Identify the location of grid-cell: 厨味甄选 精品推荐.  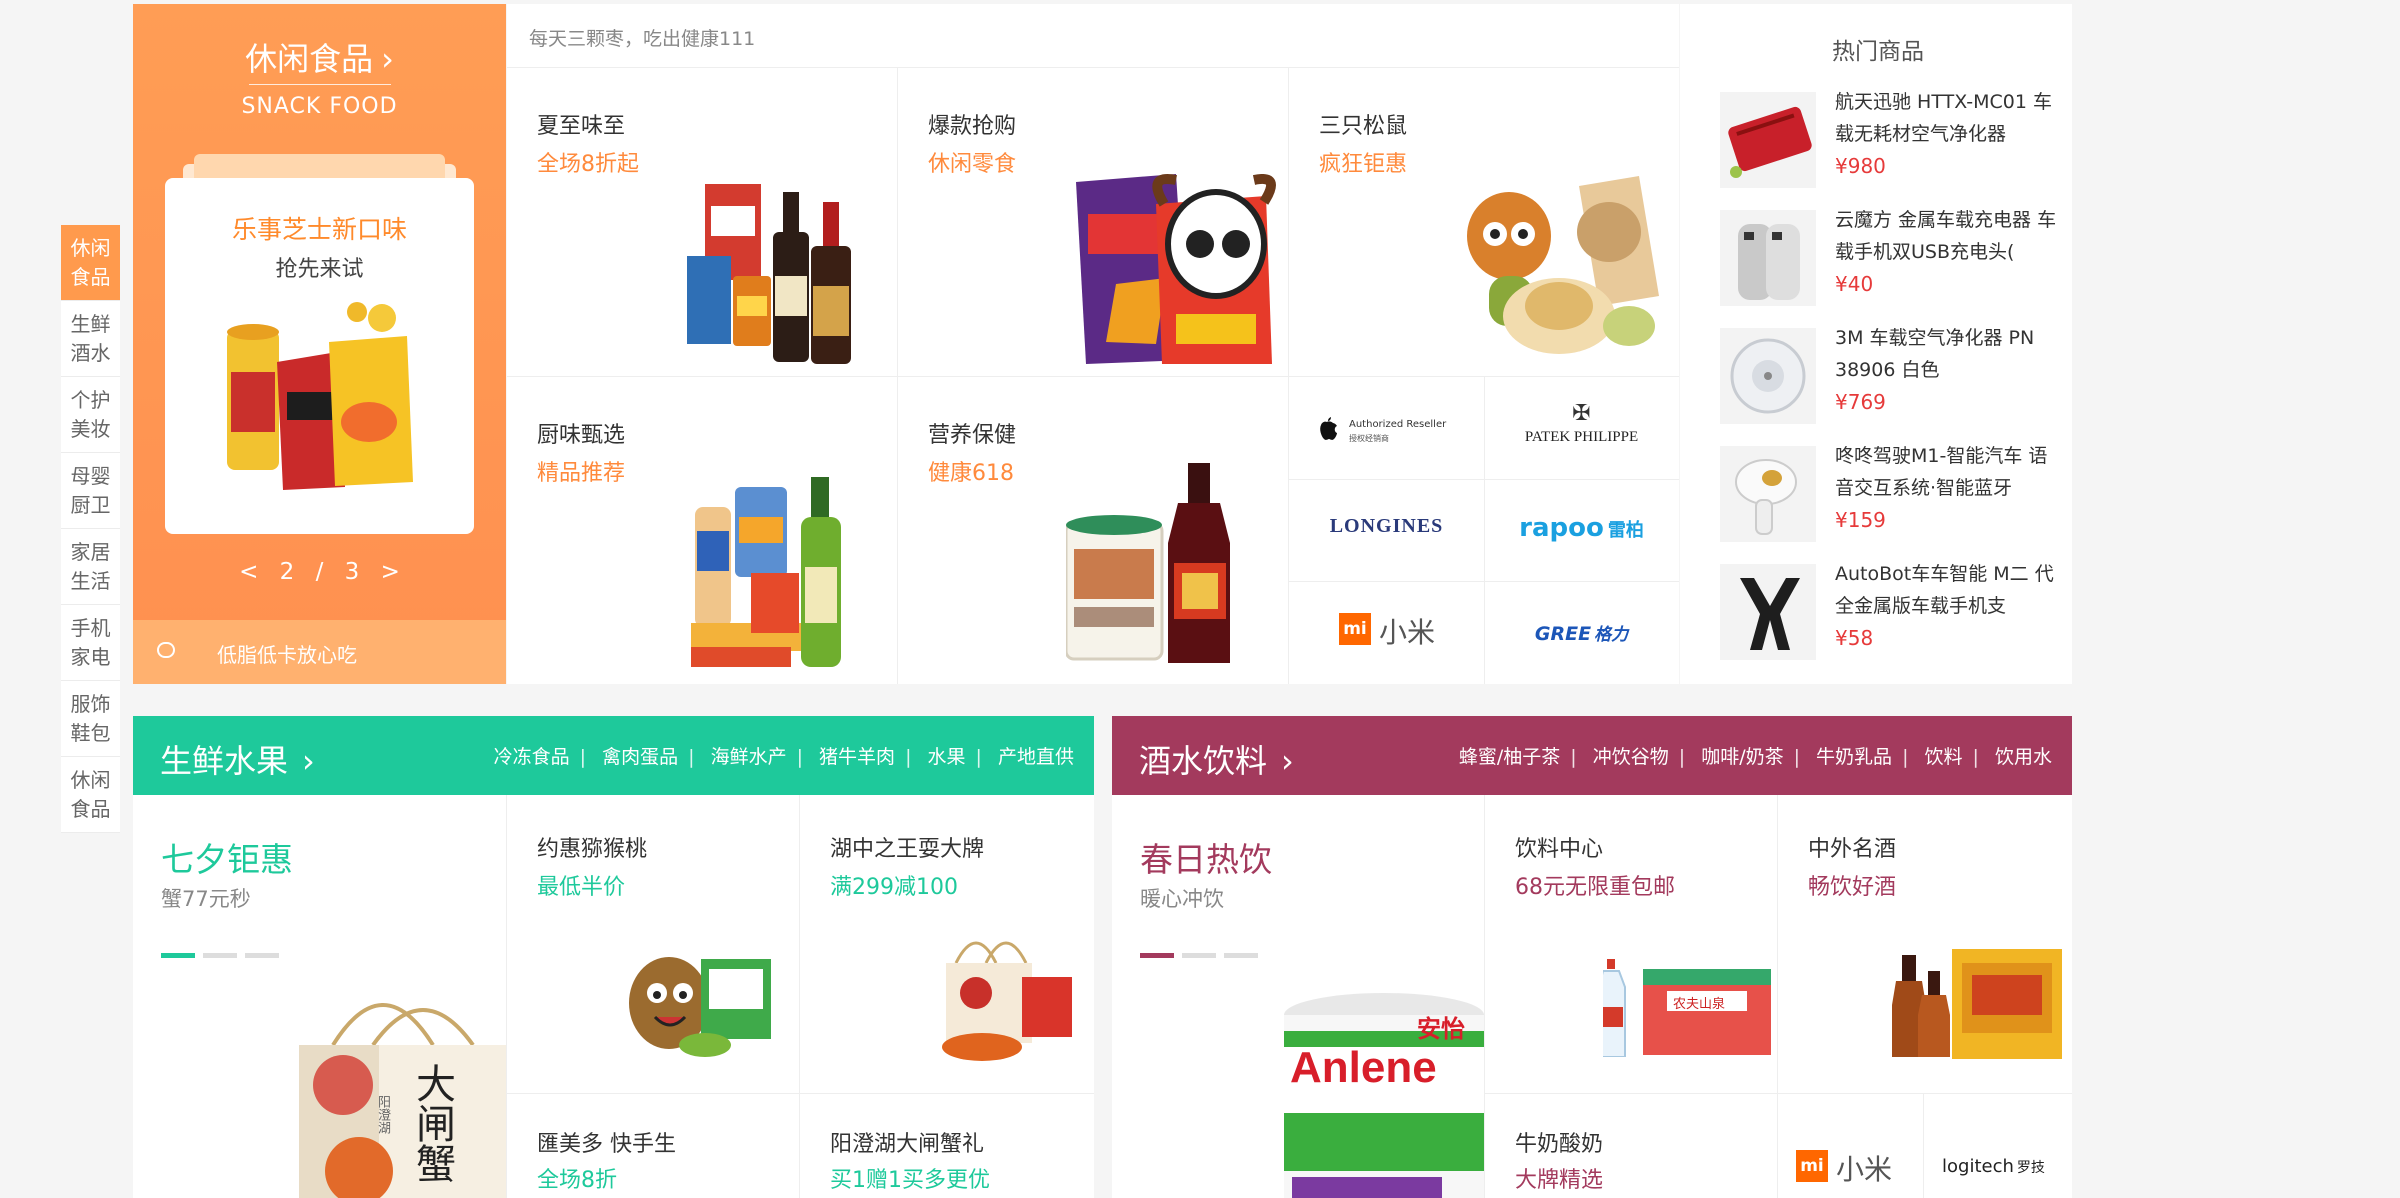
(702, 530).